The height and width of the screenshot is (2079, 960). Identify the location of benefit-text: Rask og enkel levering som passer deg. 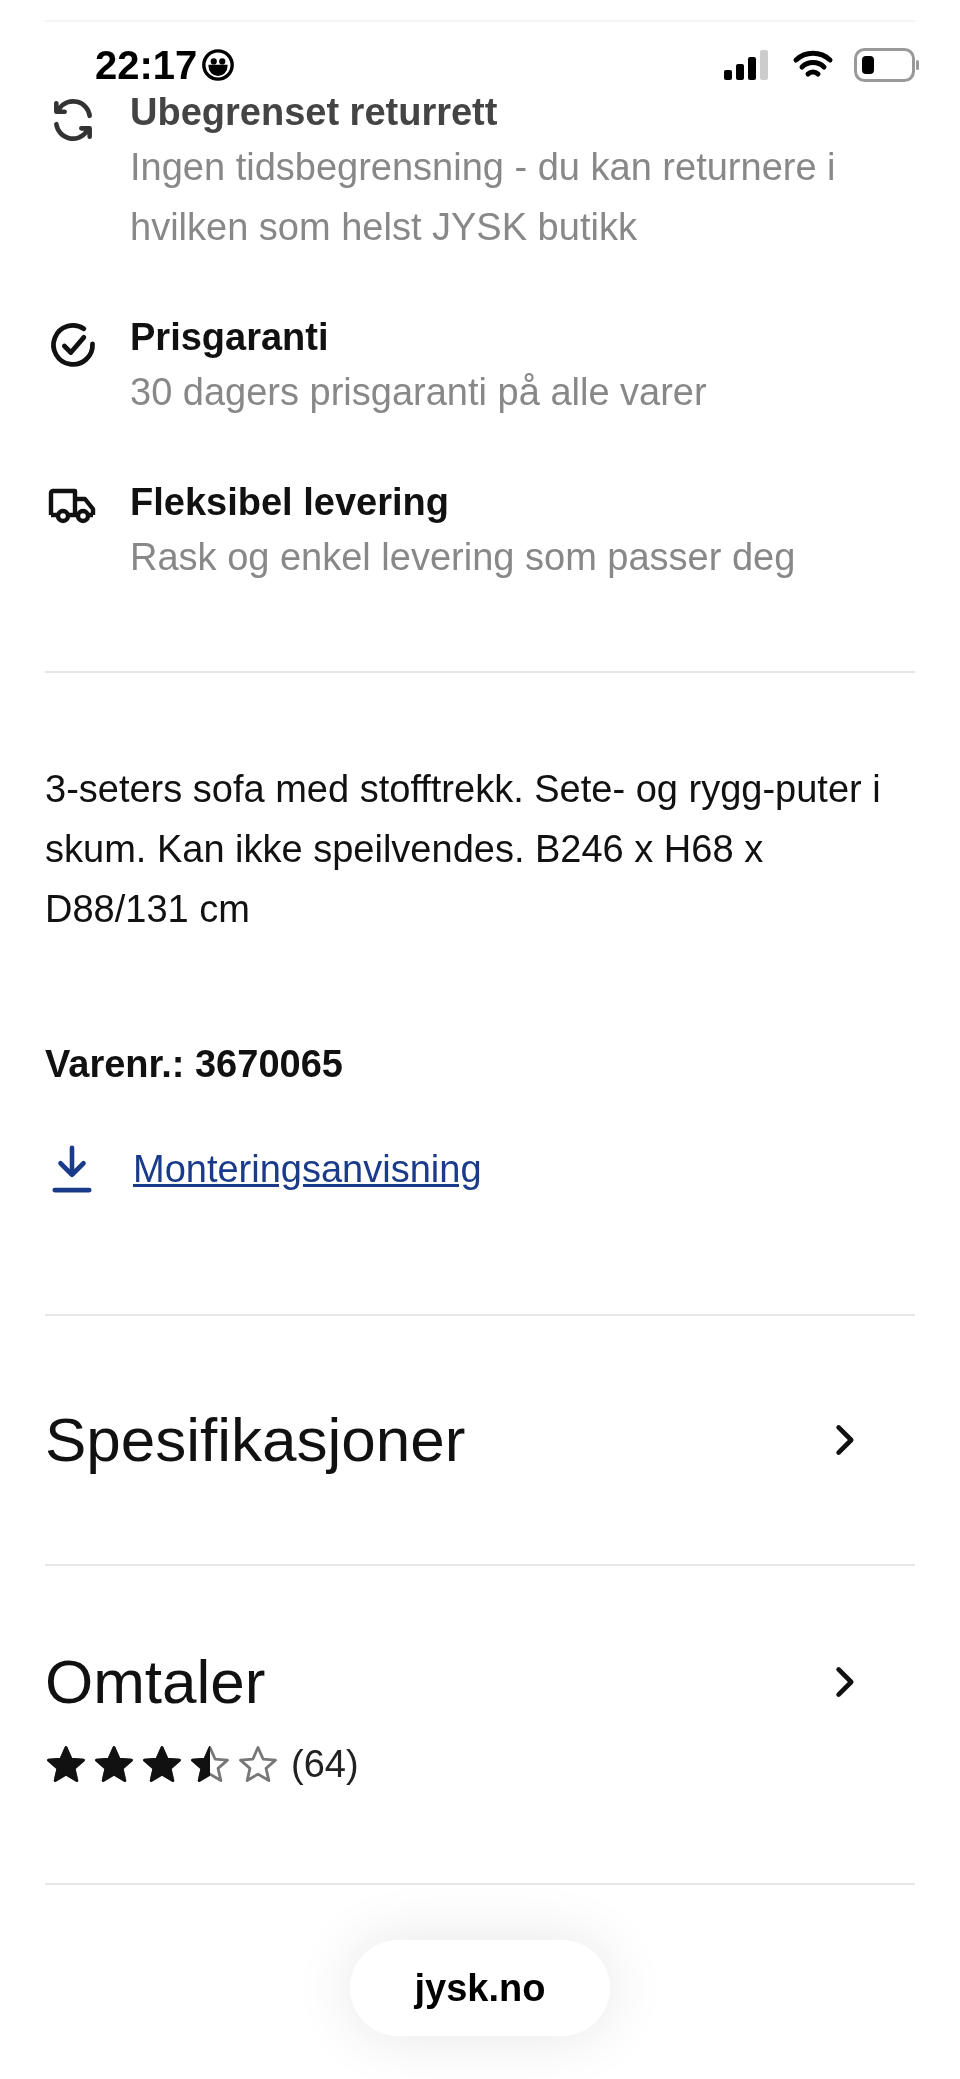
(463, 557).